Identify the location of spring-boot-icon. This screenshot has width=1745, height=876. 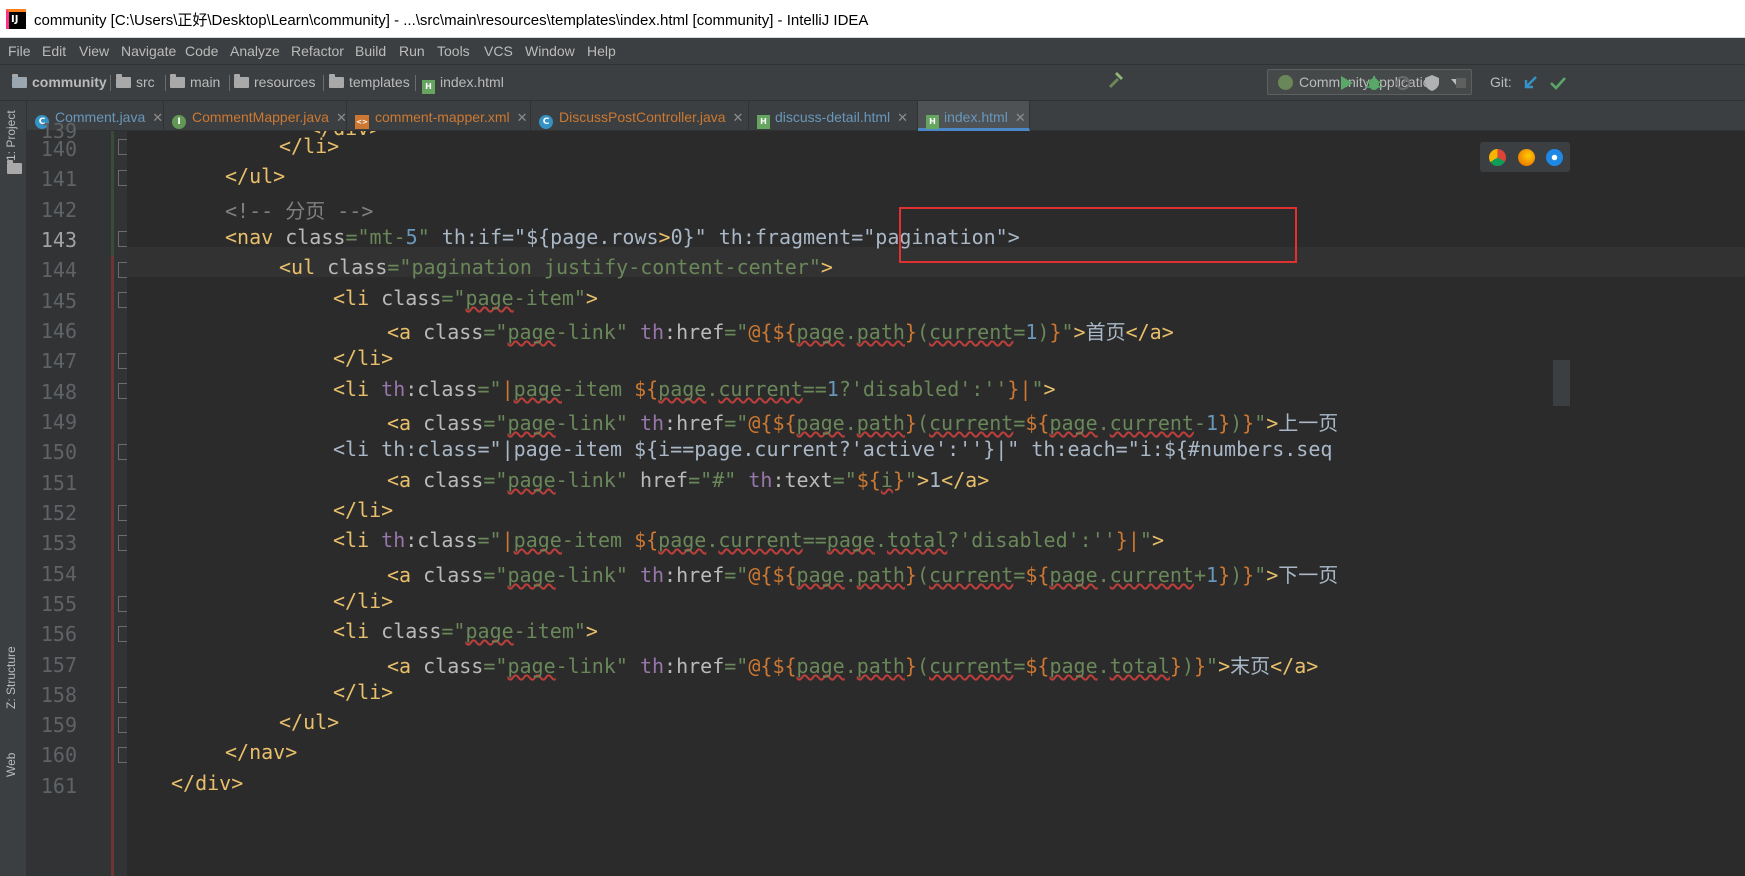
(1285, 82).